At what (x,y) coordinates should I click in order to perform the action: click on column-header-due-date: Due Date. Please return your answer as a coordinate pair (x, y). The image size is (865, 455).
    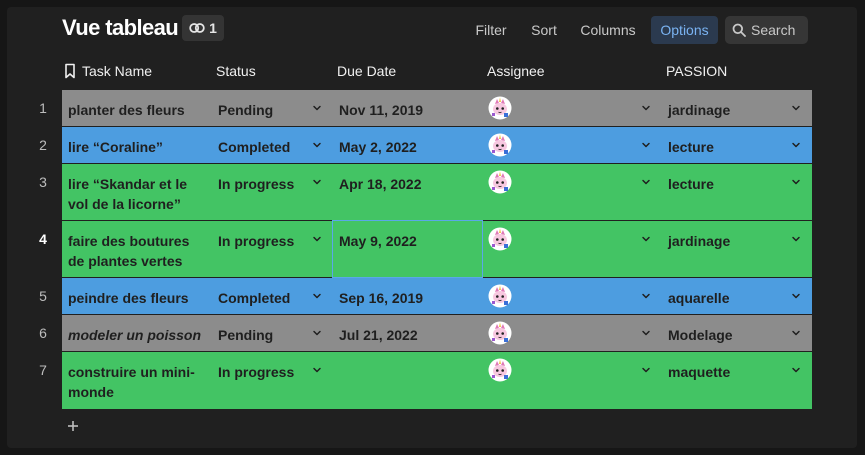
    Looking at the image, I should click on (366, 71).